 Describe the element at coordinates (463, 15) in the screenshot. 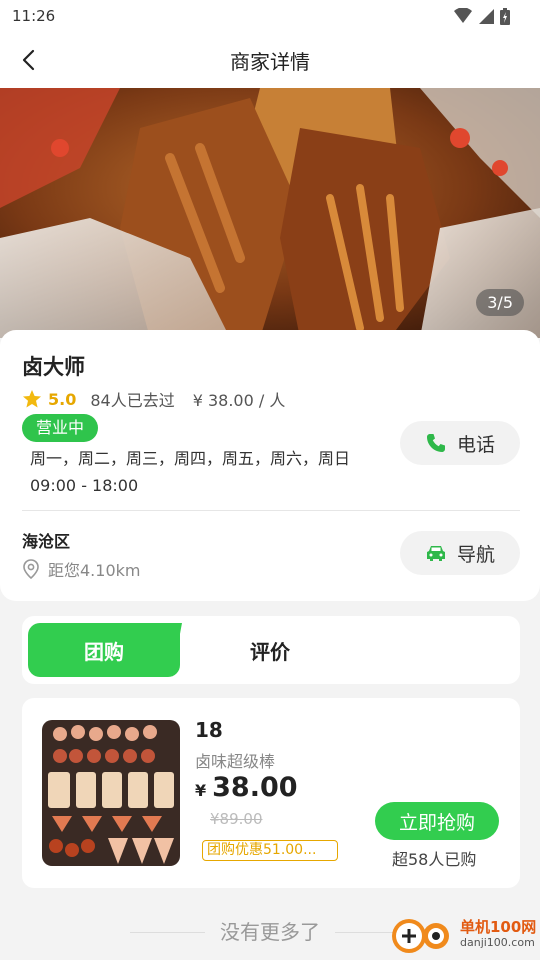

I see `wifi-icon` at that location.